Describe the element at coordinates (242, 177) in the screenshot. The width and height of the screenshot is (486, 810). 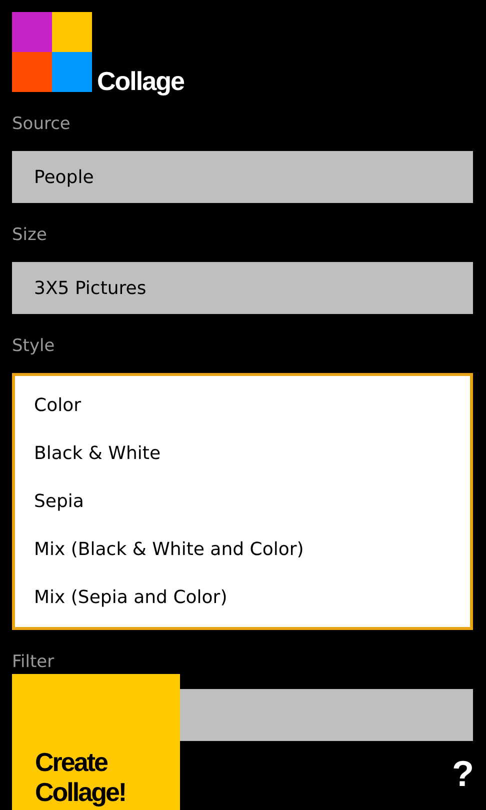
I see `dropdown-field: People` at that location.